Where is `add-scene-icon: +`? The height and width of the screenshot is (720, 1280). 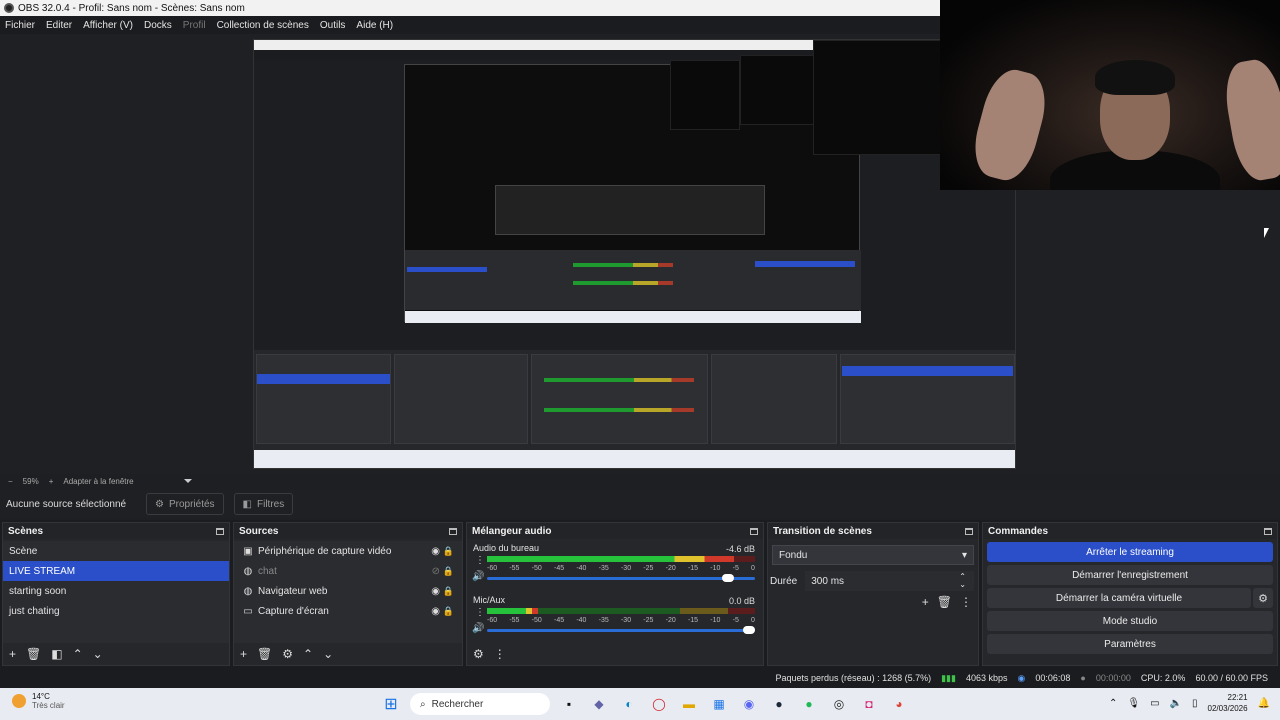 add-scene-icon: + is located at coordinates (12, 654).